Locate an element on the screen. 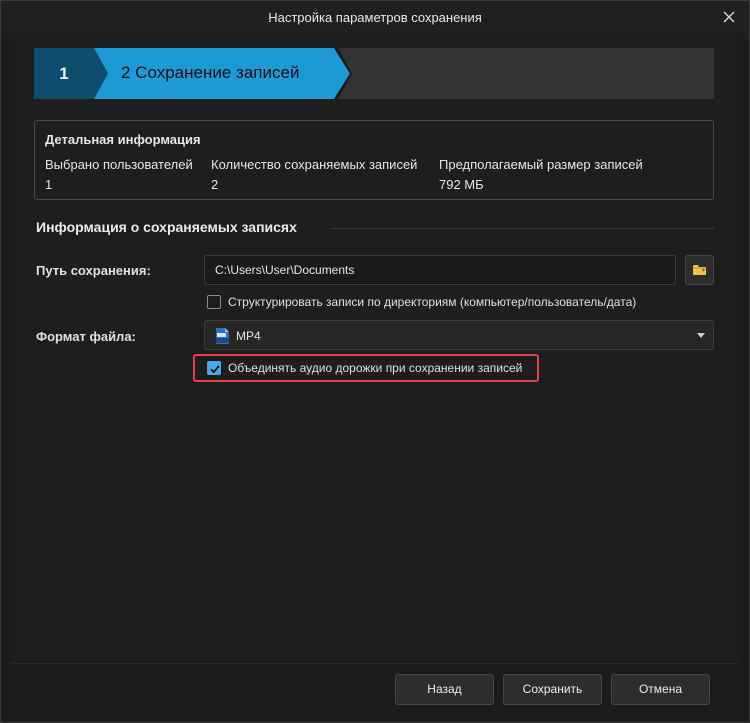  close-button is located at coordinates (729, 17).